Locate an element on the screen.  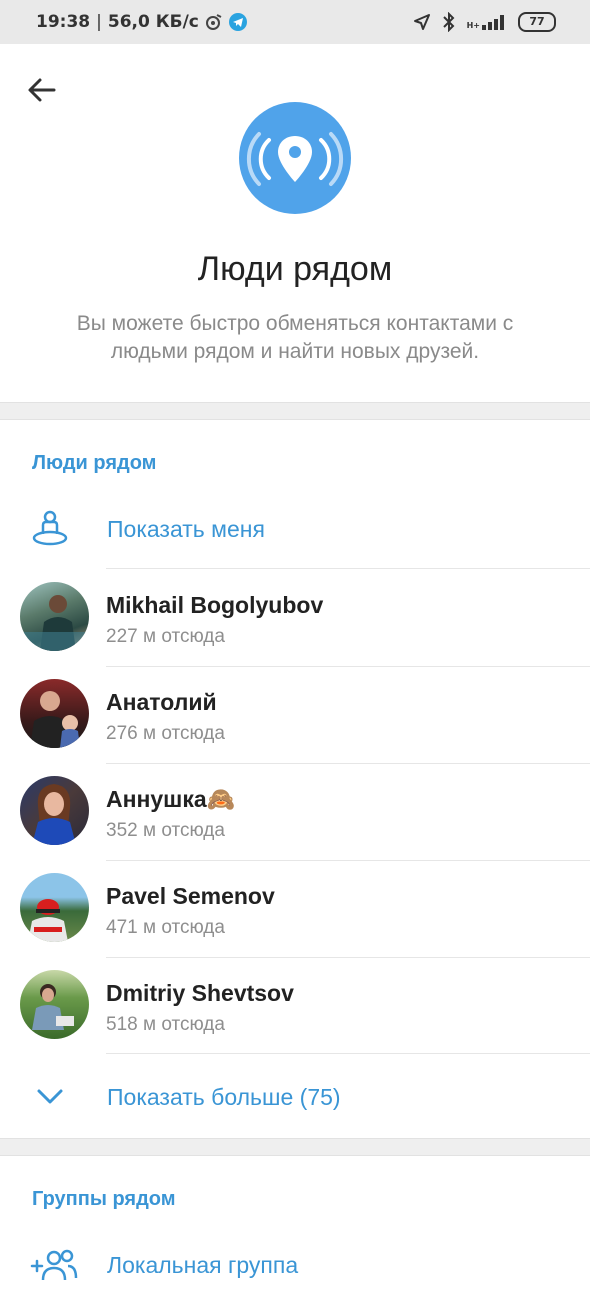
person-name: Mikhail Bogolyubov is located at coordinates (215, 605).